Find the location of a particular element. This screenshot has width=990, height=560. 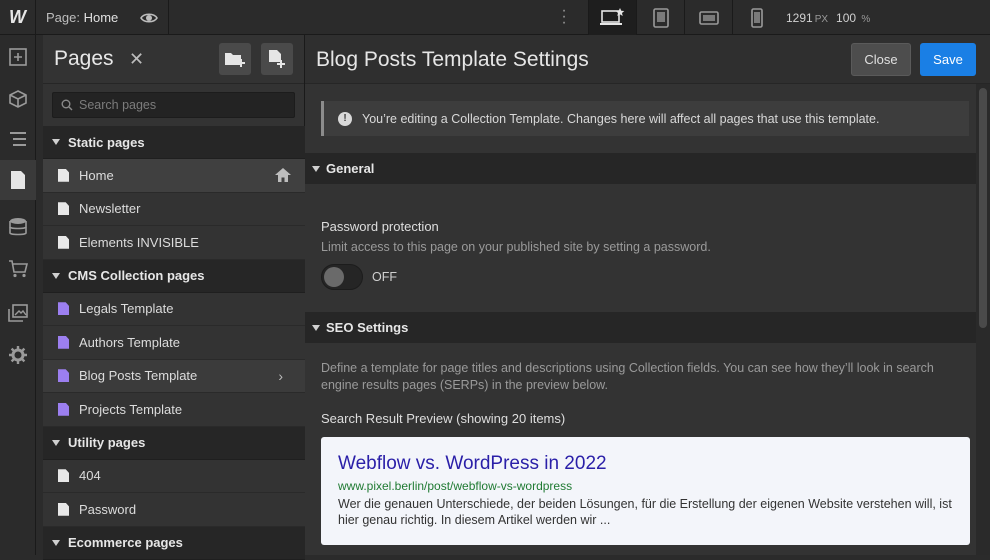

settings-header: Blog Posts Template Settings Close Save is located at coordinates (647, 59).